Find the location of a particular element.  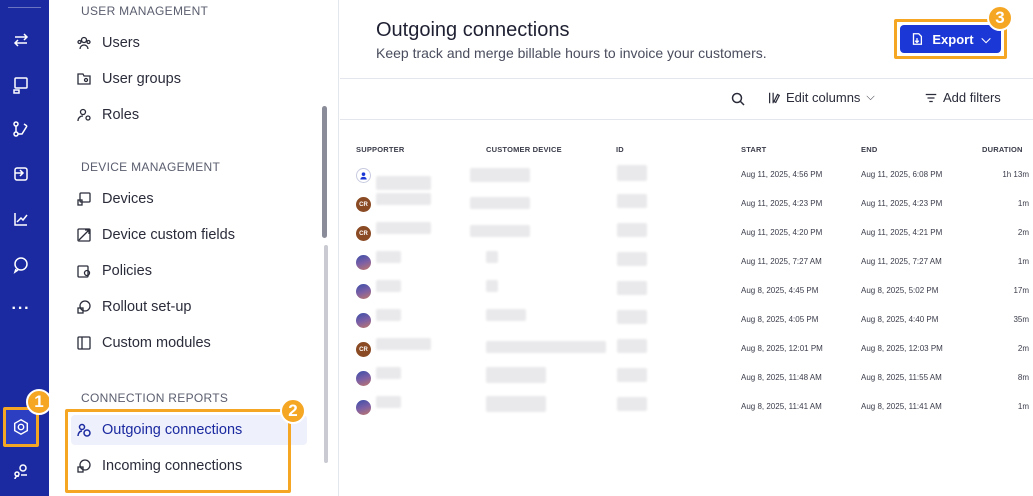

sidebar-scrollbar-track is located at coordinates (326, 354).